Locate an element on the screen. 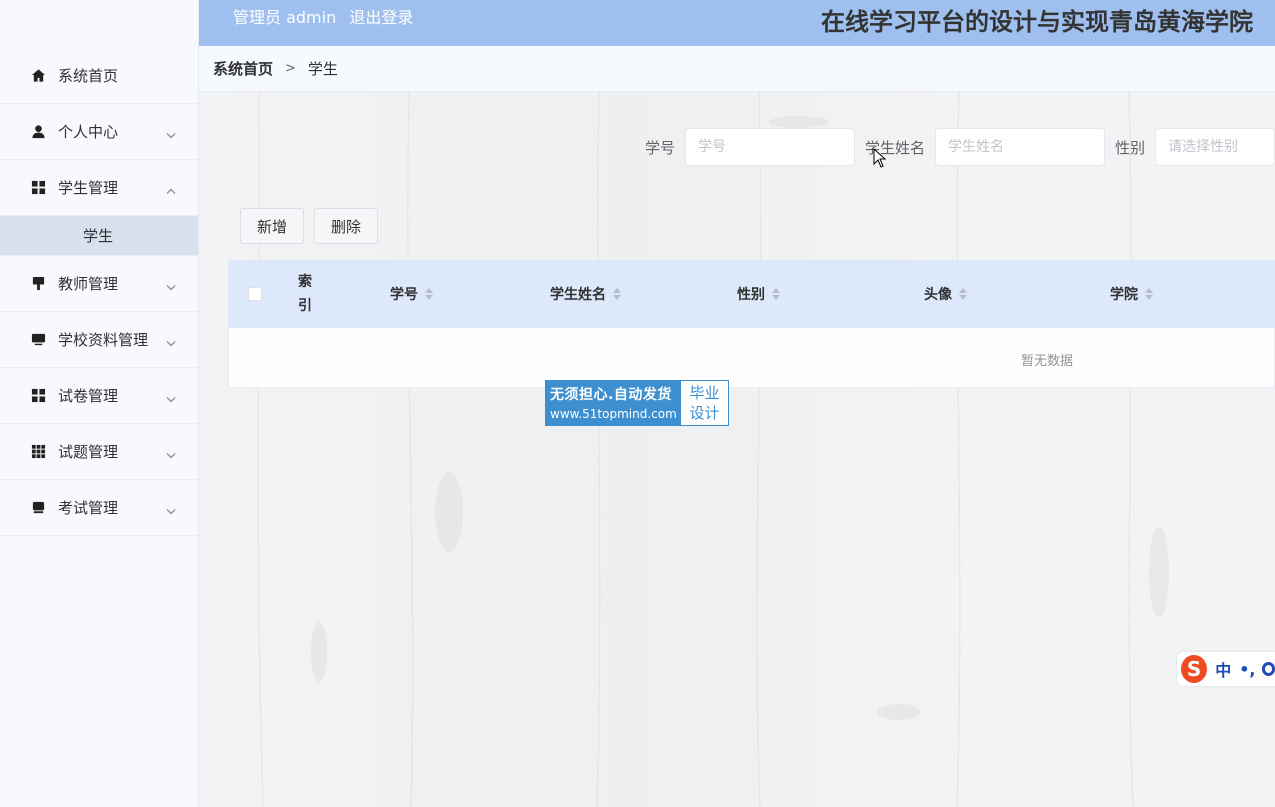 This screenshot has width=1275, height=807. student-no-input is located at coordinates (770, 147).